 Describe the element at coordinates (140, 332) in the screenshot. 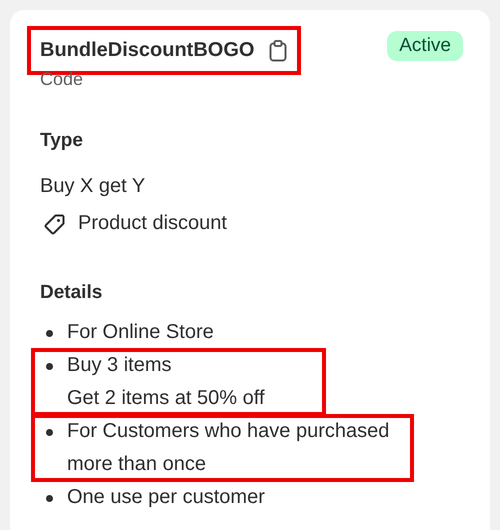

I see `detail-text: For Online Store` at that location.